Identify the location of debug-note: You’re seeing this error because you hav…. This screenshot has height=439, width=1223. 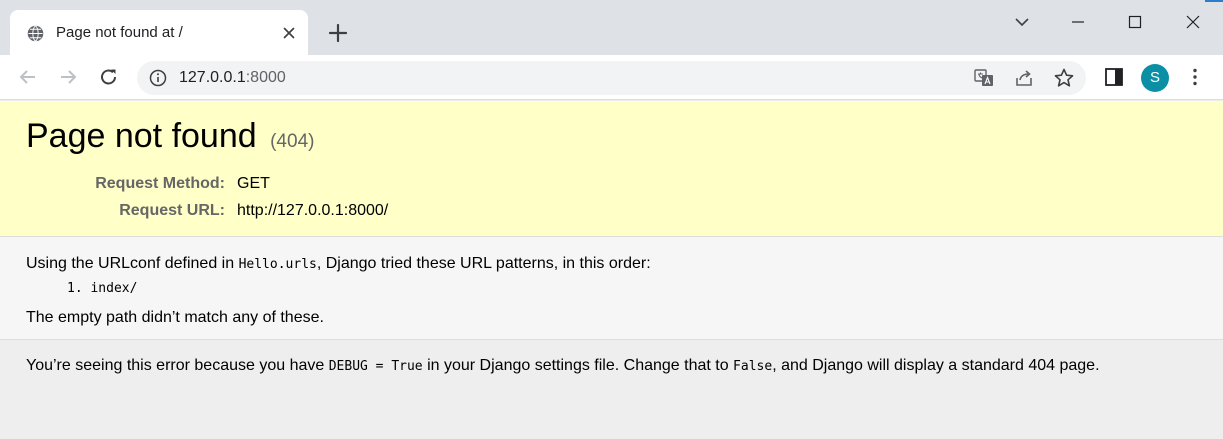
(563, 366).